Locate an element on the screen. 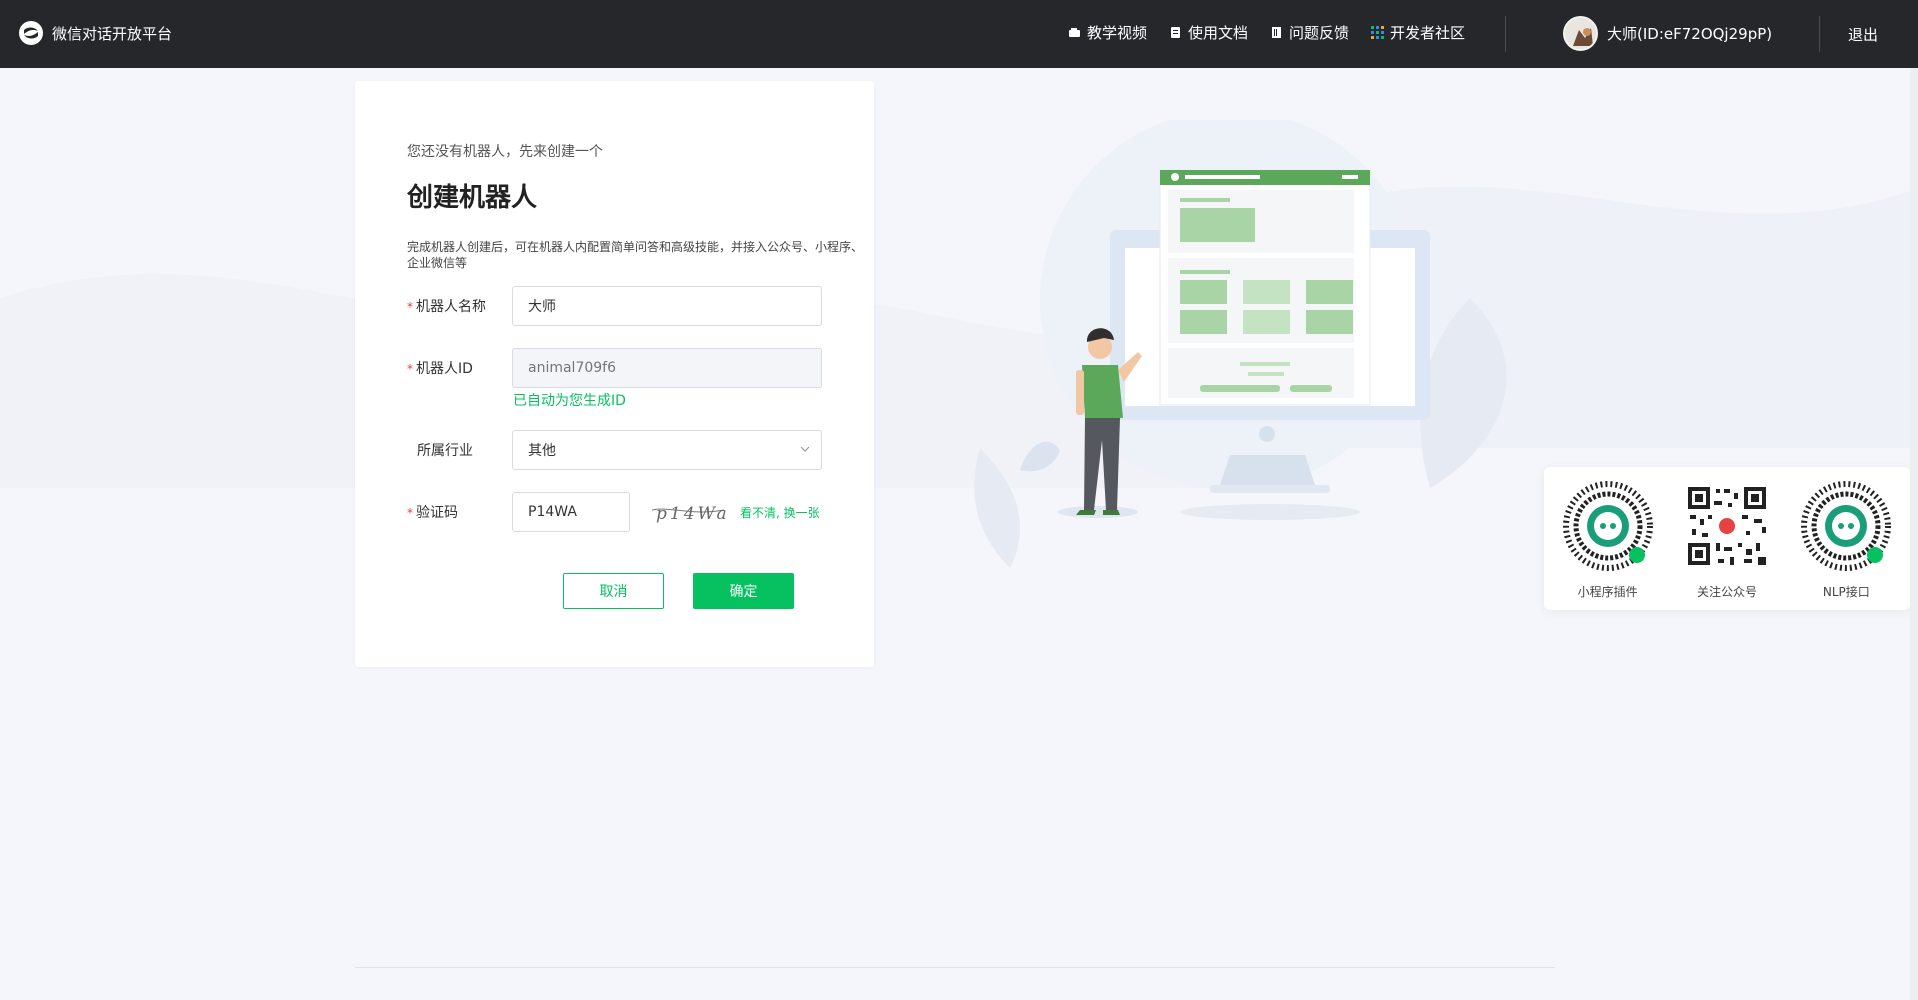 The width and height of the screenshot is (1918, 1000). qr-official-account: 关注公众号 is located at coordinates (1727, 545).